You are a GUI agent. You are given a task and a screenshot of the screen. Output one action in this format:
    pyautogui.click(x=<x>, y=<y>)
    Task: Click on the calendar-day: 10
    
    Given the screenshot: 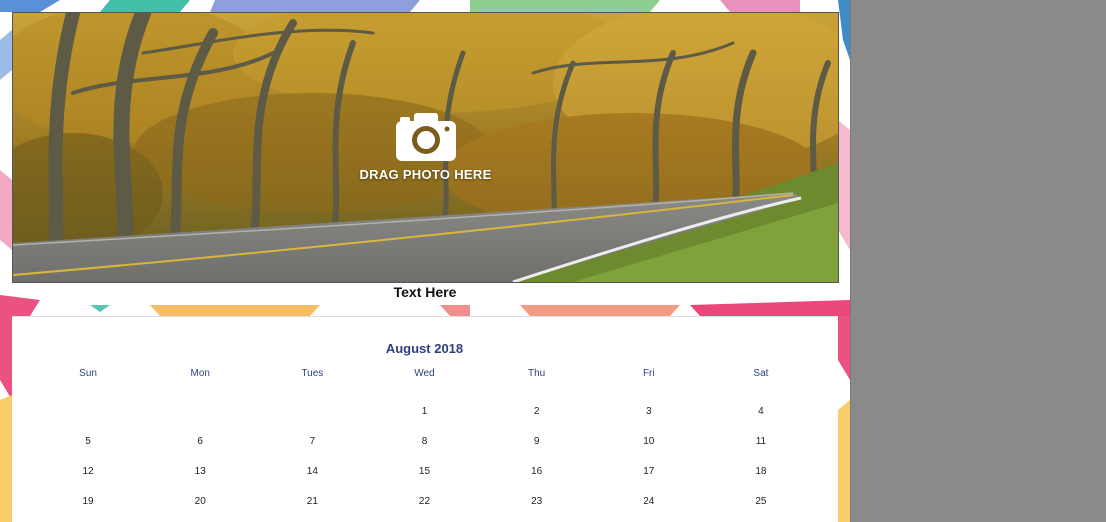 What is the action you would take?
    pyautogui.click(x=649, y=441)
    